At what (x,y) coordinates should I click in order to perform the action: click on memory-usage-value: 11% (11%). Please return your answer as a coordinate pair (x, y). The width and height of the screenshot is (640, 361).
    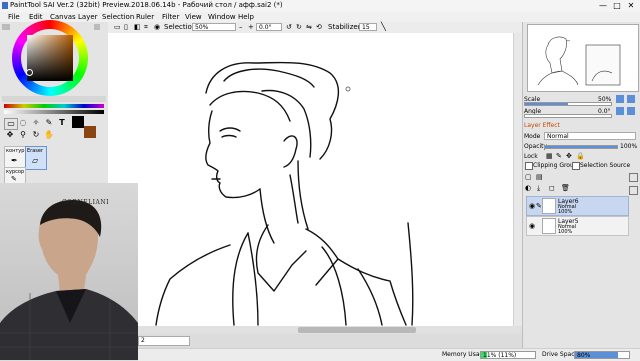
    Looking at the image, I should click on (500, 355).